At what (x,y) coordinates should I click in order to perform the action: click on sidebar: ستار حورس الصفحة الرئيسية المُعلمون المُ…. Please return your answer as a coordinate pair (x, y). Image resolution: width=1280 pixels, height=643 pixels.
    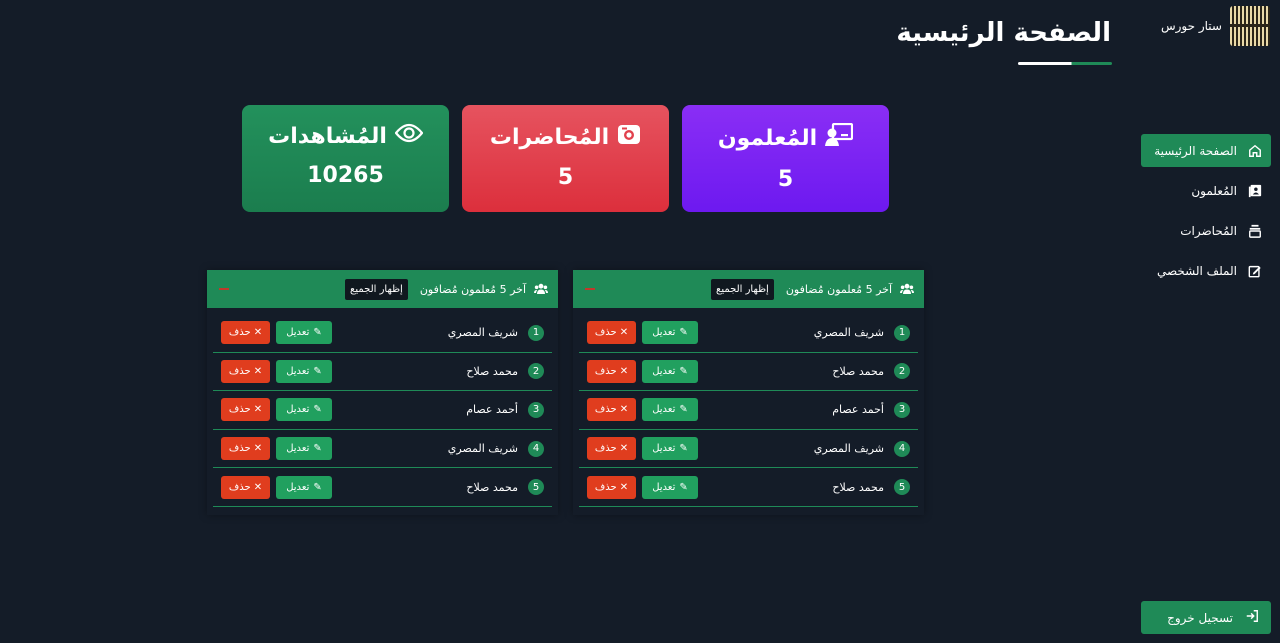
    Looking at the image, I should click on (1207, 321).